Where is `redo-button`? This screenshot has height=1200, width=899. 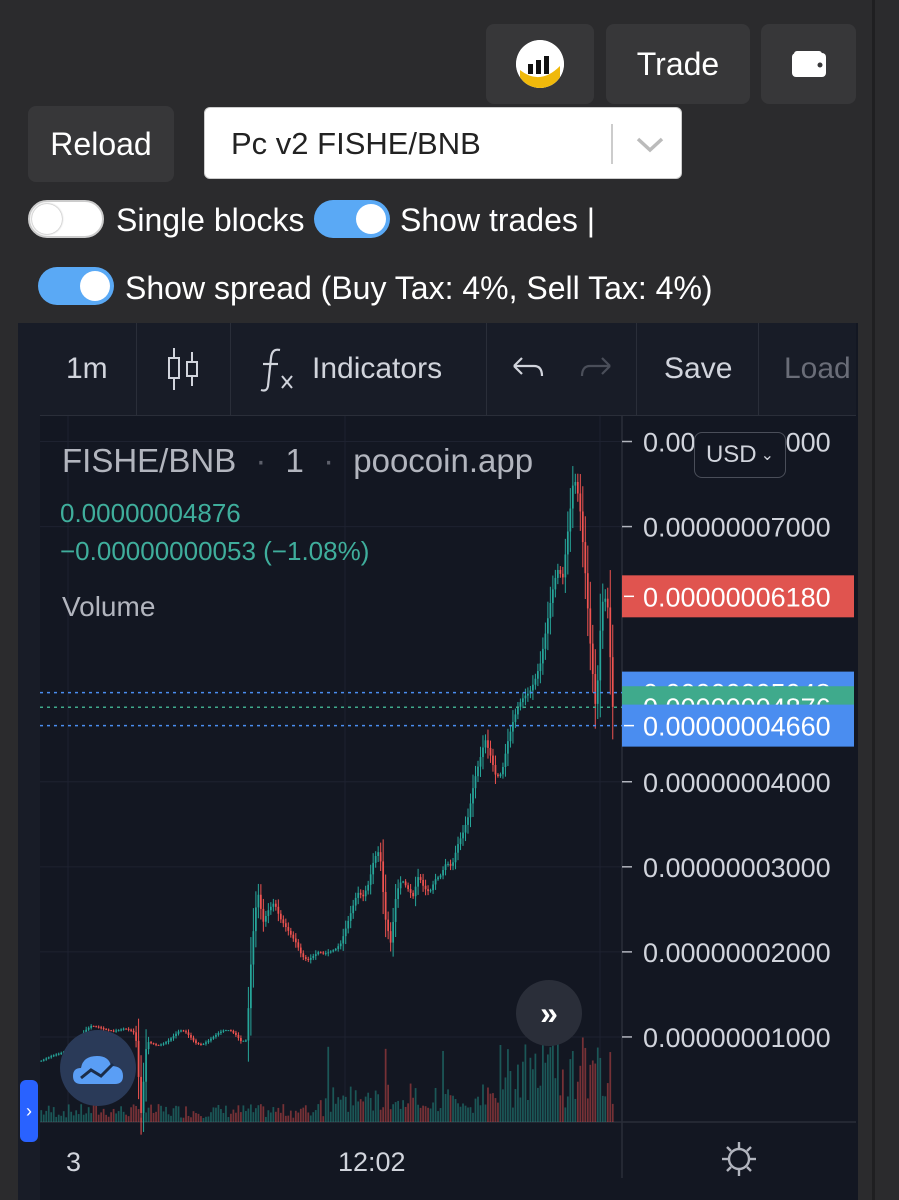
redo-button is located at coordinates (596, 369).